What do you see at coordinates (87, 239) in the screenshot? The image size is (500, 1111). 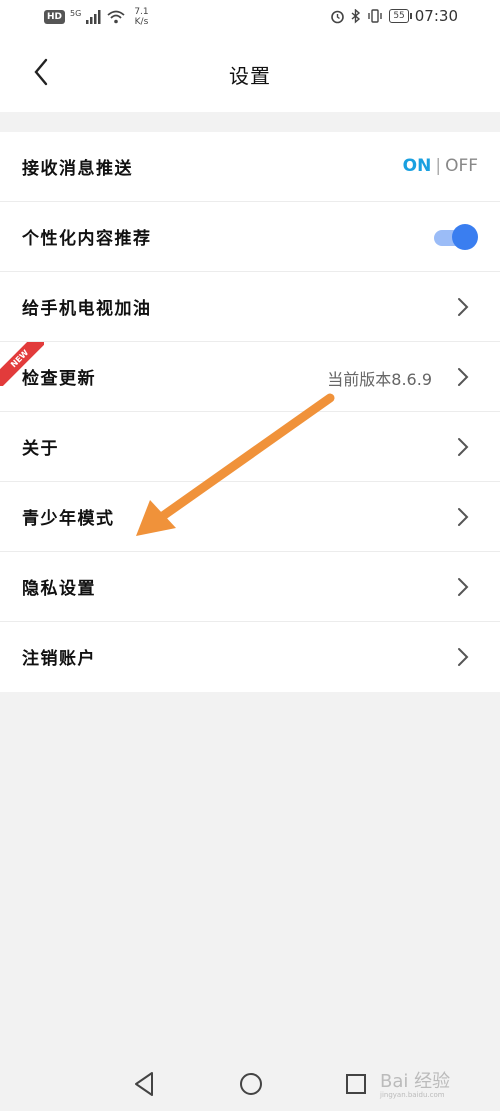 I see `setting-label: 个性化内容推荐` at bounding box center [87, 239].